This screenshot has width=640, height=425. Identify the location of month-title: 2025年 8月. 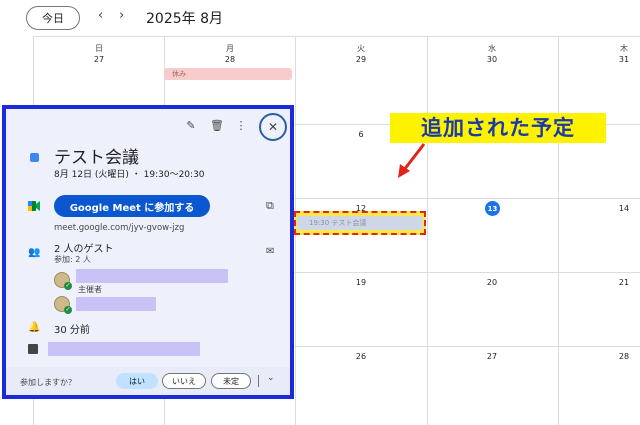
(184, 19).